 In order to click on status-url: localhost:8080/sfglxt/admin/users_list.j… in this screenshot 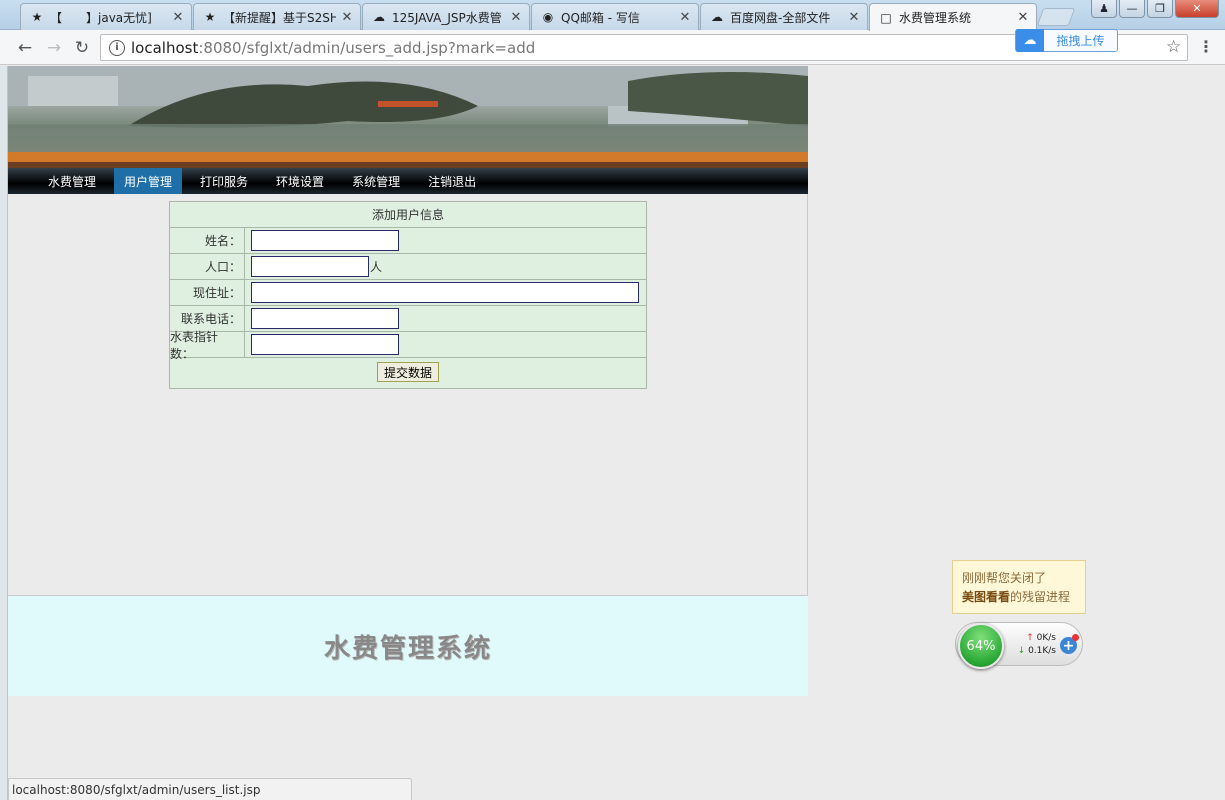, I will do `click(136, 789)`.